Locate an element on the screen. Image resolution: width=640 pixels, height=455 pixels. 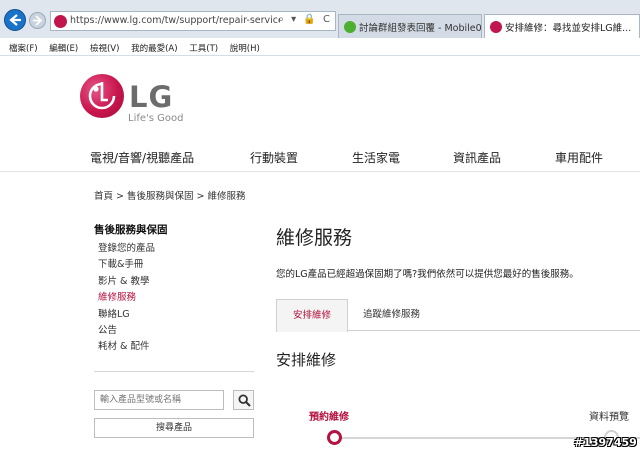
back-button is located at coordinates (15, 20).